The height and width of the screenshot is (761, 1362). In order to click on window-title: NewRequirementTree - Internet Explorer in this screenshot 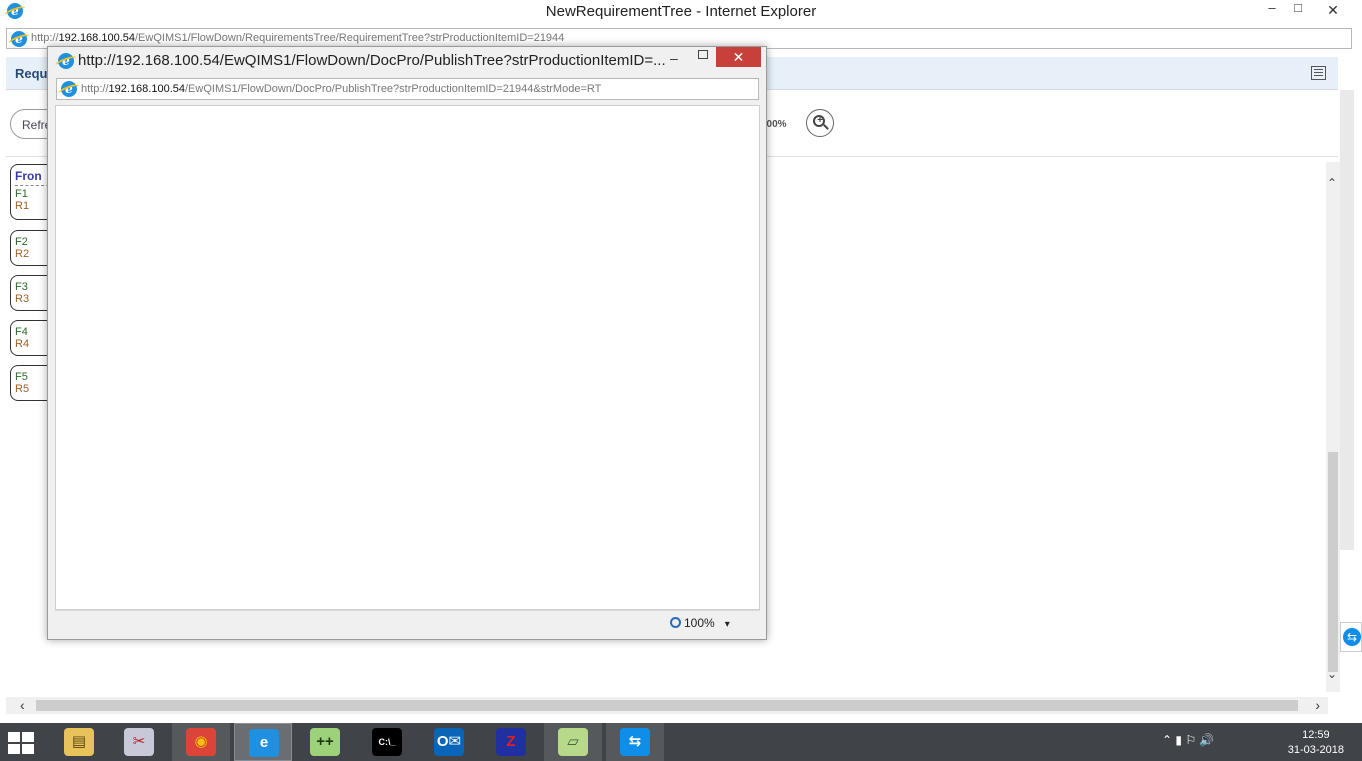, I will do `click(681, 11)`.